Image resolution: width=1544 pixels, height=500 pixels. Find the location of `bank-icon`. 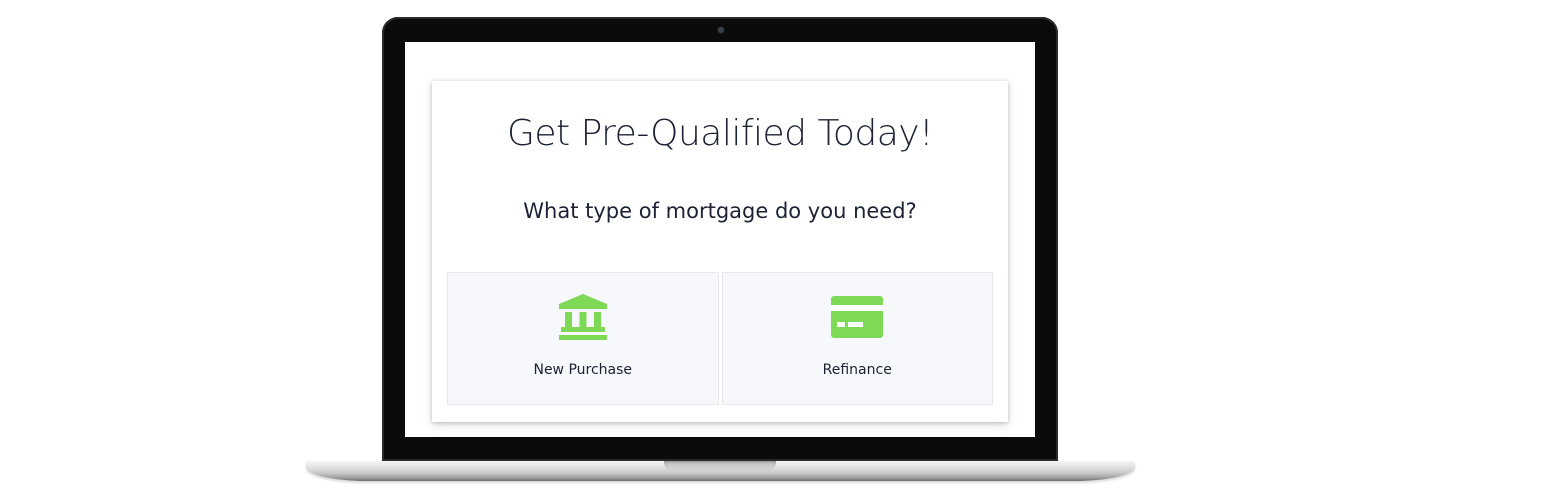

bank-icon is located at coordinates (582, 317).